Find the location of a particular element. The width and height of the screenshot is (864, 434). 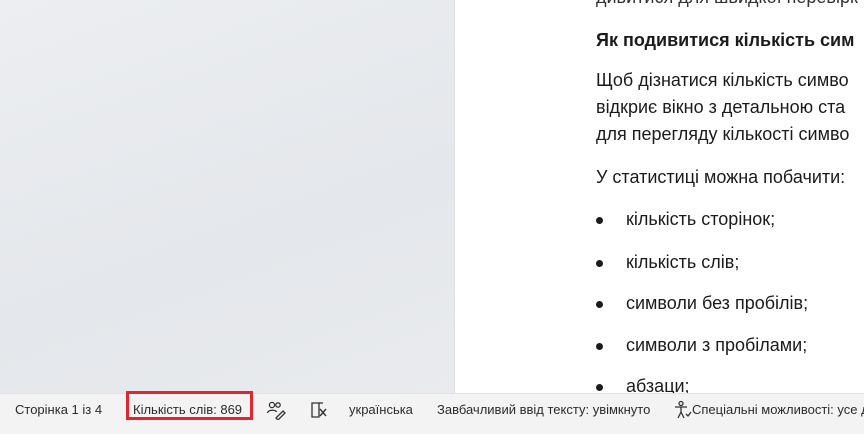

accessibility-indicator: Спеціальні можливості: усе д is located at coordinates (778, 410).